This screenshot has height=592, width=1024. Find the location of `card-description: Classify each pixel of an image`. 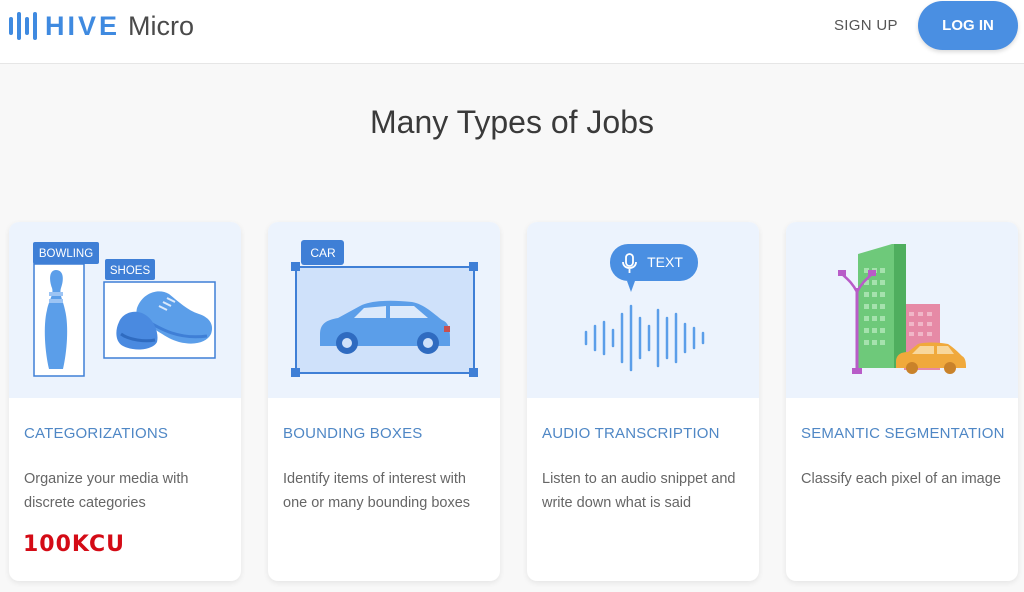

card-description: Classify each pixel of an image is located at coordinates (901, 479).